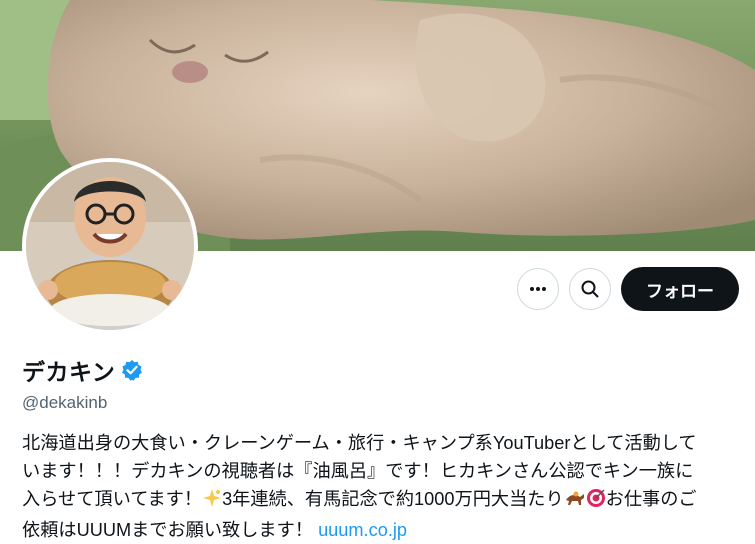  I want to click on sparkles-icon, so click(212, 502).